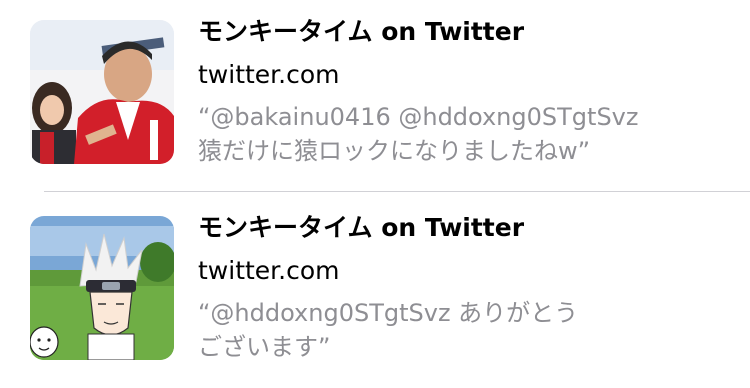  What do you see at coordinates (102, 92) in the screenshot?
I see `thumbnail-photo-icon` at bounding box center [102, 92].